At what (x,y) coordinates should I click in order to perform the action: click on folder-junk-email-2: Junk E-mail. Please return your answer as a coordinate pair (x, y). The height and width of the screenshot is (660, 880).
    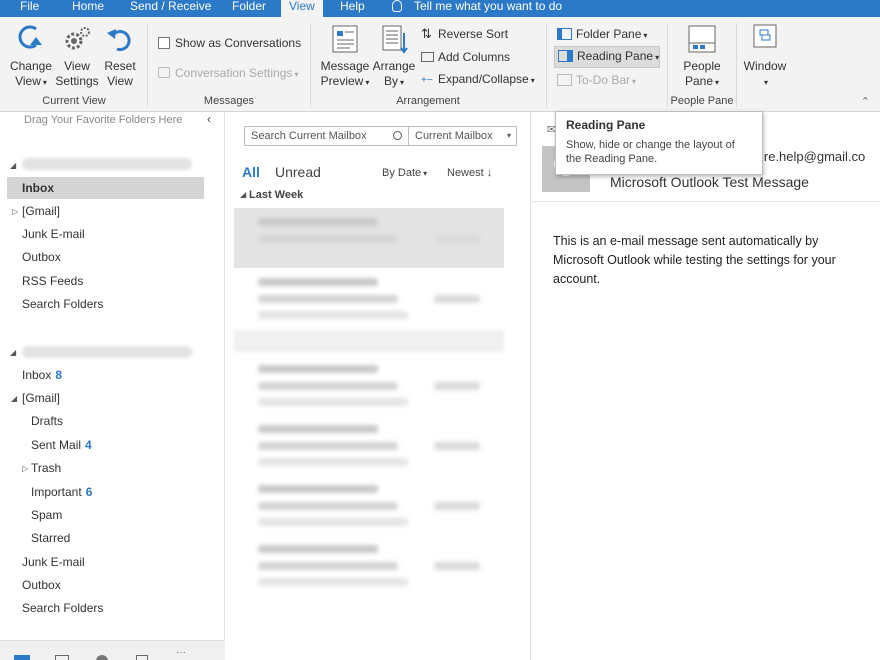
    Looking at the image, I should click on (53, 562).